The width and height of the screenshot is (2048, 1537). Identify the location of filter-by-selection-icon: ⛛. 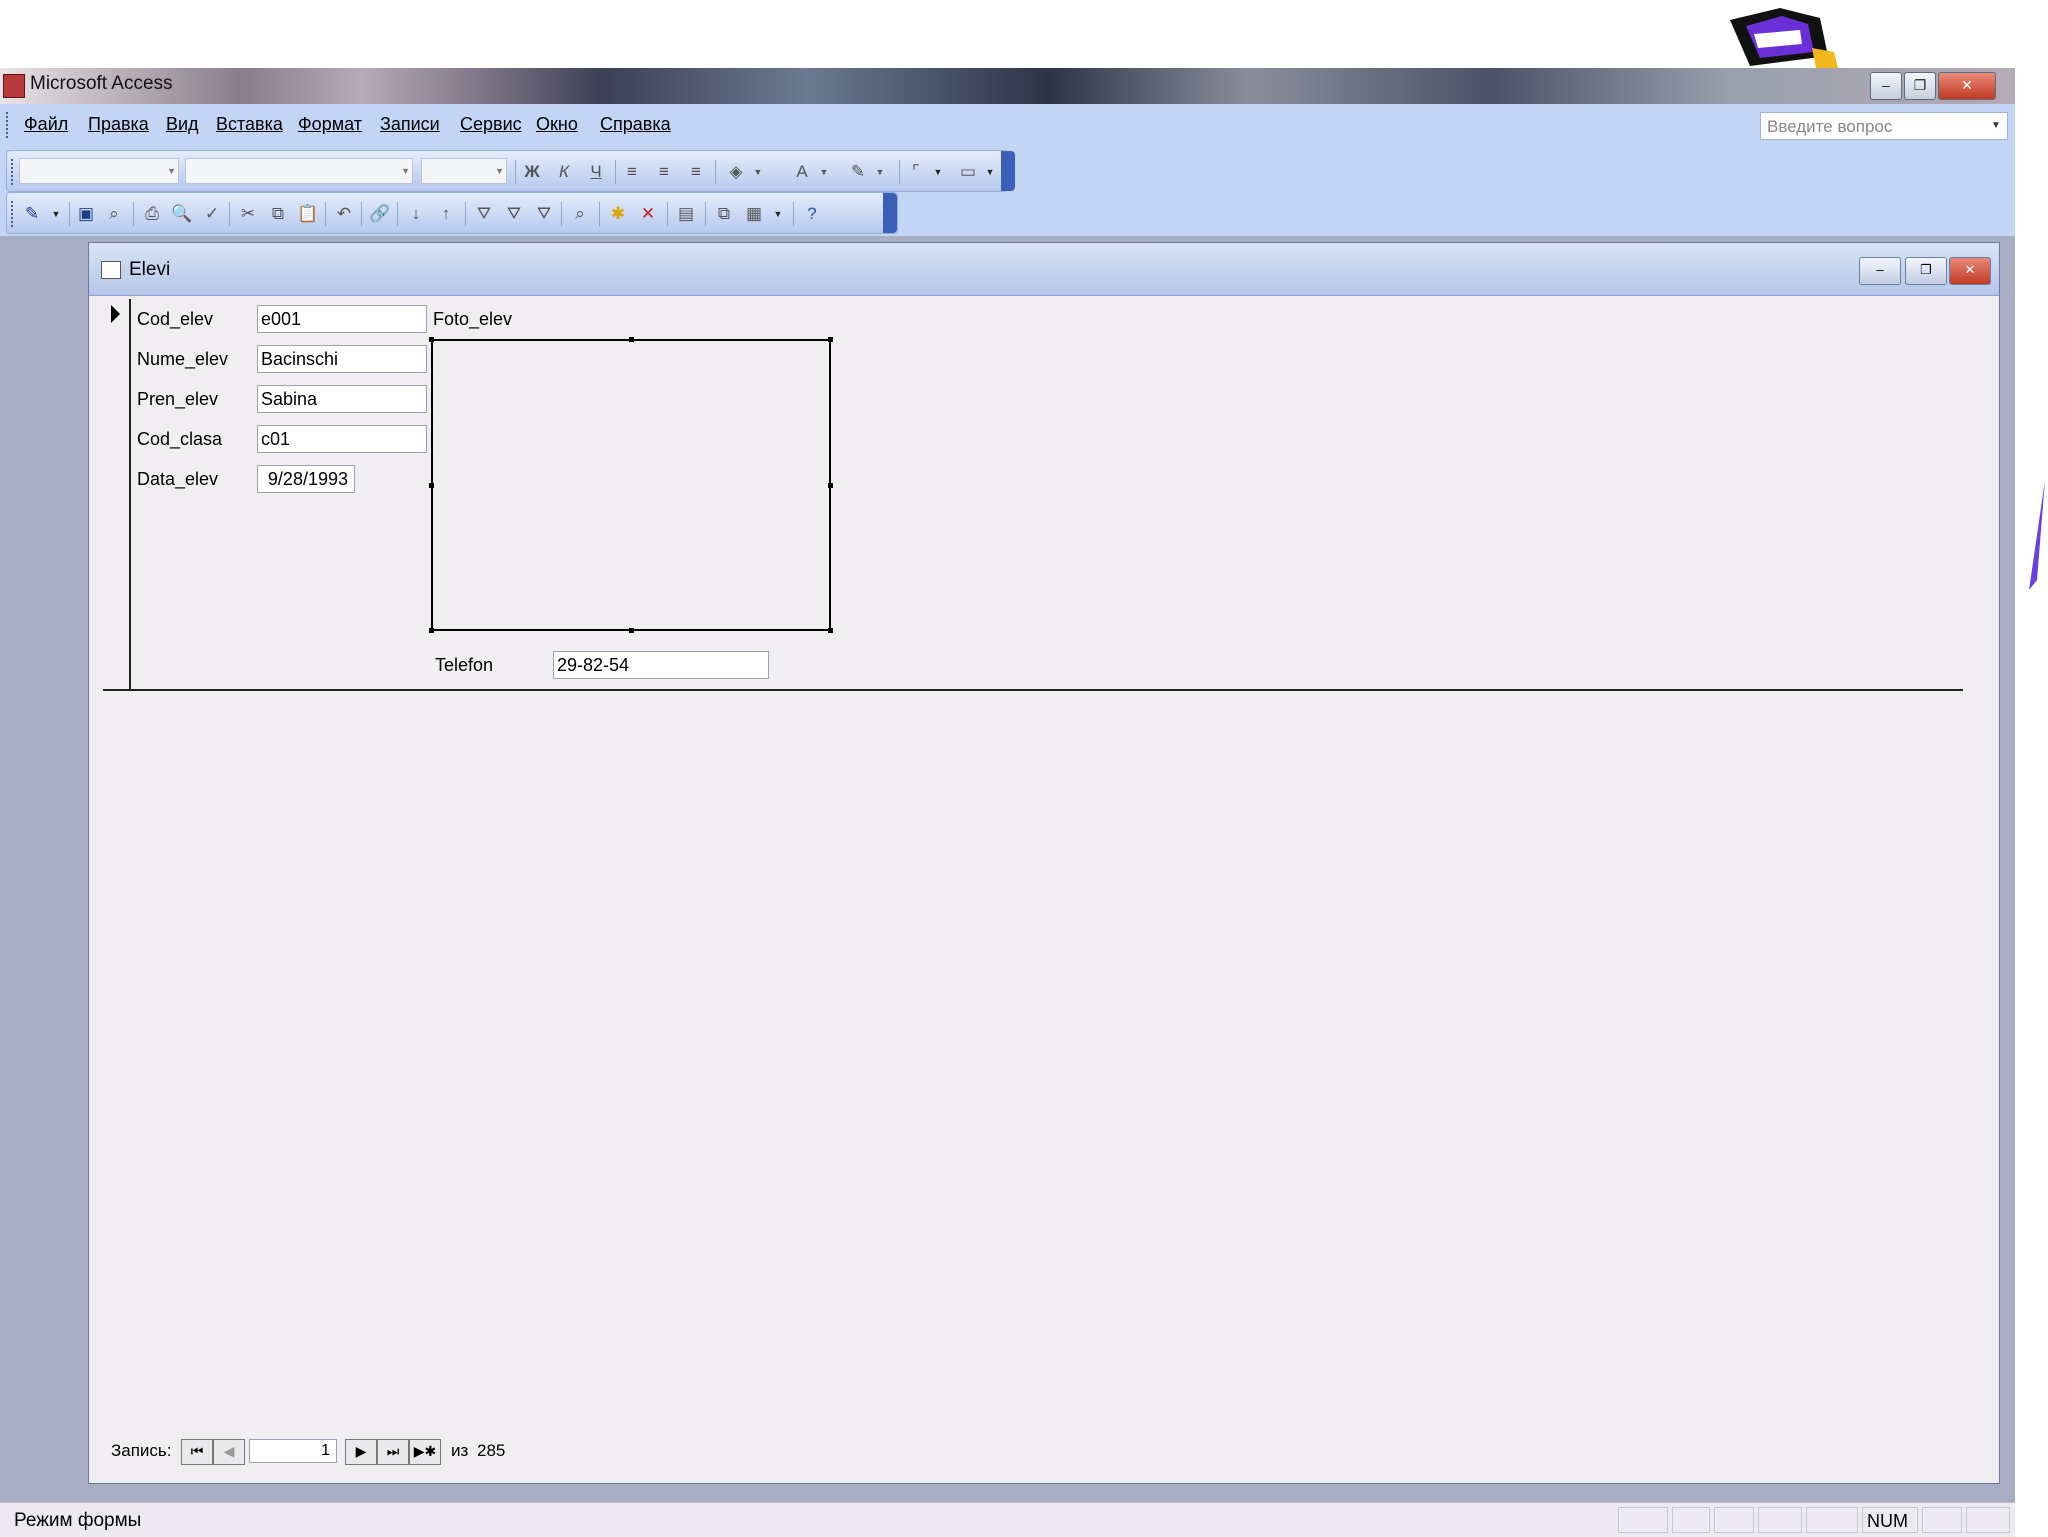
(484, 214).